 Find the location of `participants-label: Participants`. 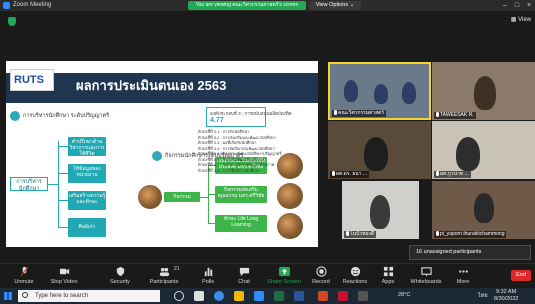

participants-label: Participants is located at coordinates (164, 282).